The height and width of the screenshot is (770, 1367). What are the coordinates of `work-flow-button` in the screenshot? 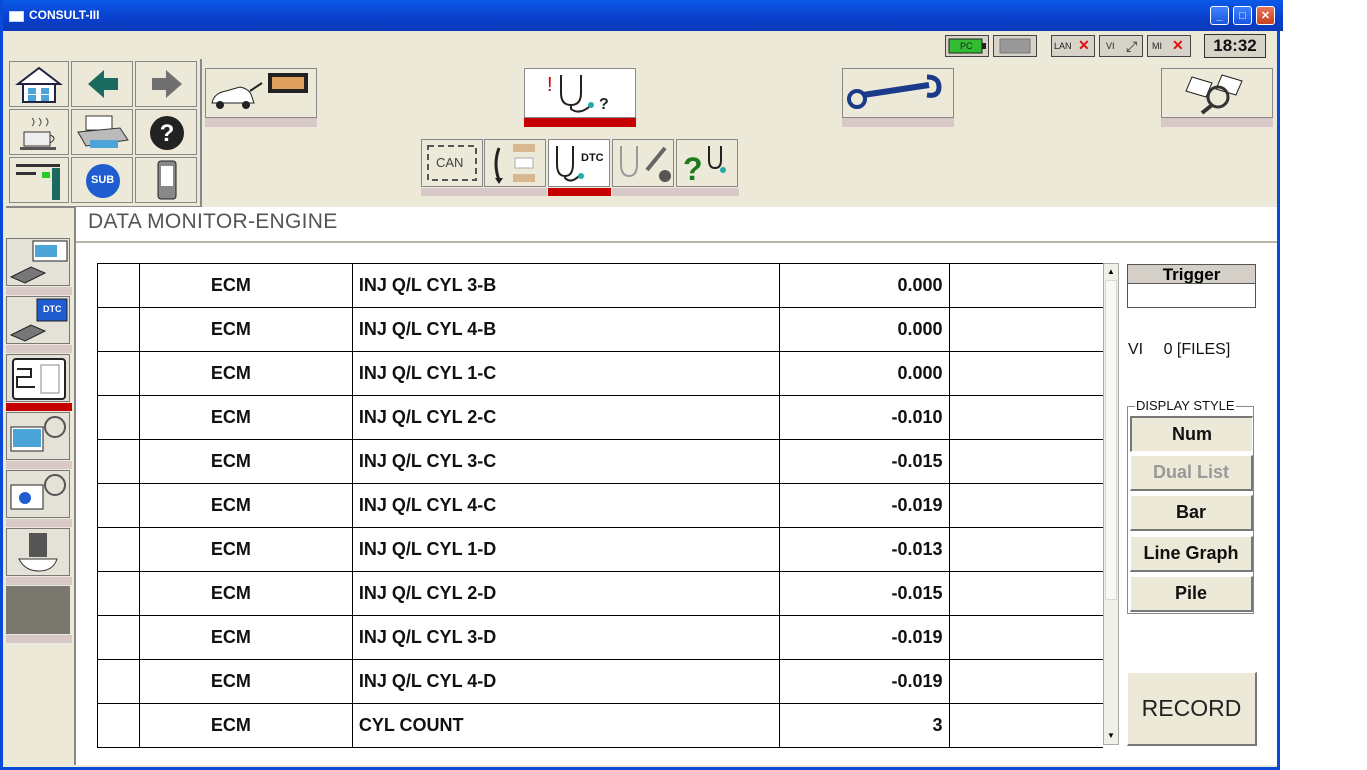 It's located at (515, 163).